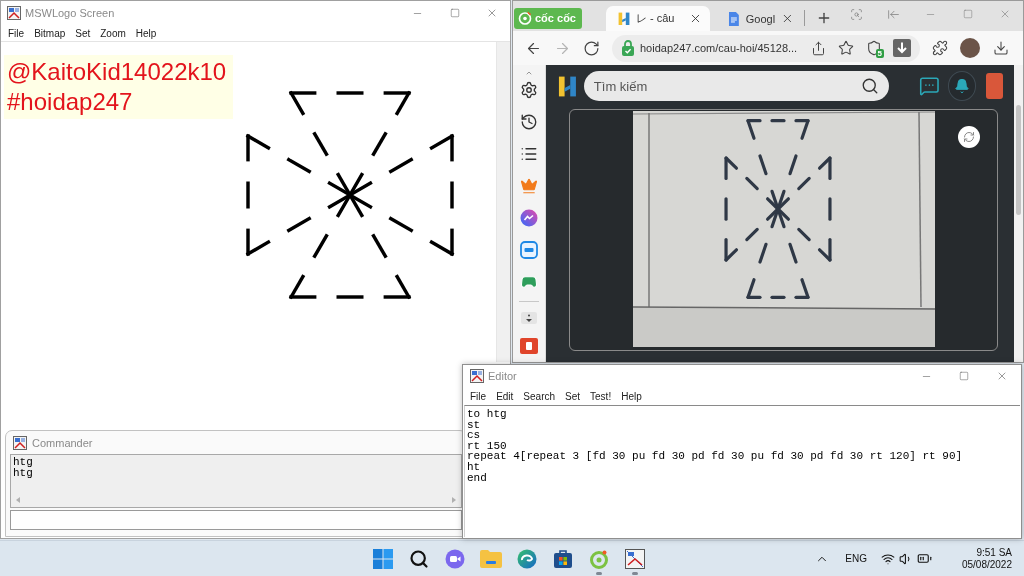 This screenshot has width=1024, height=576. Describe the element at coordinates (474, 435) in the screenshot. I see `code-line: cs` at that location.